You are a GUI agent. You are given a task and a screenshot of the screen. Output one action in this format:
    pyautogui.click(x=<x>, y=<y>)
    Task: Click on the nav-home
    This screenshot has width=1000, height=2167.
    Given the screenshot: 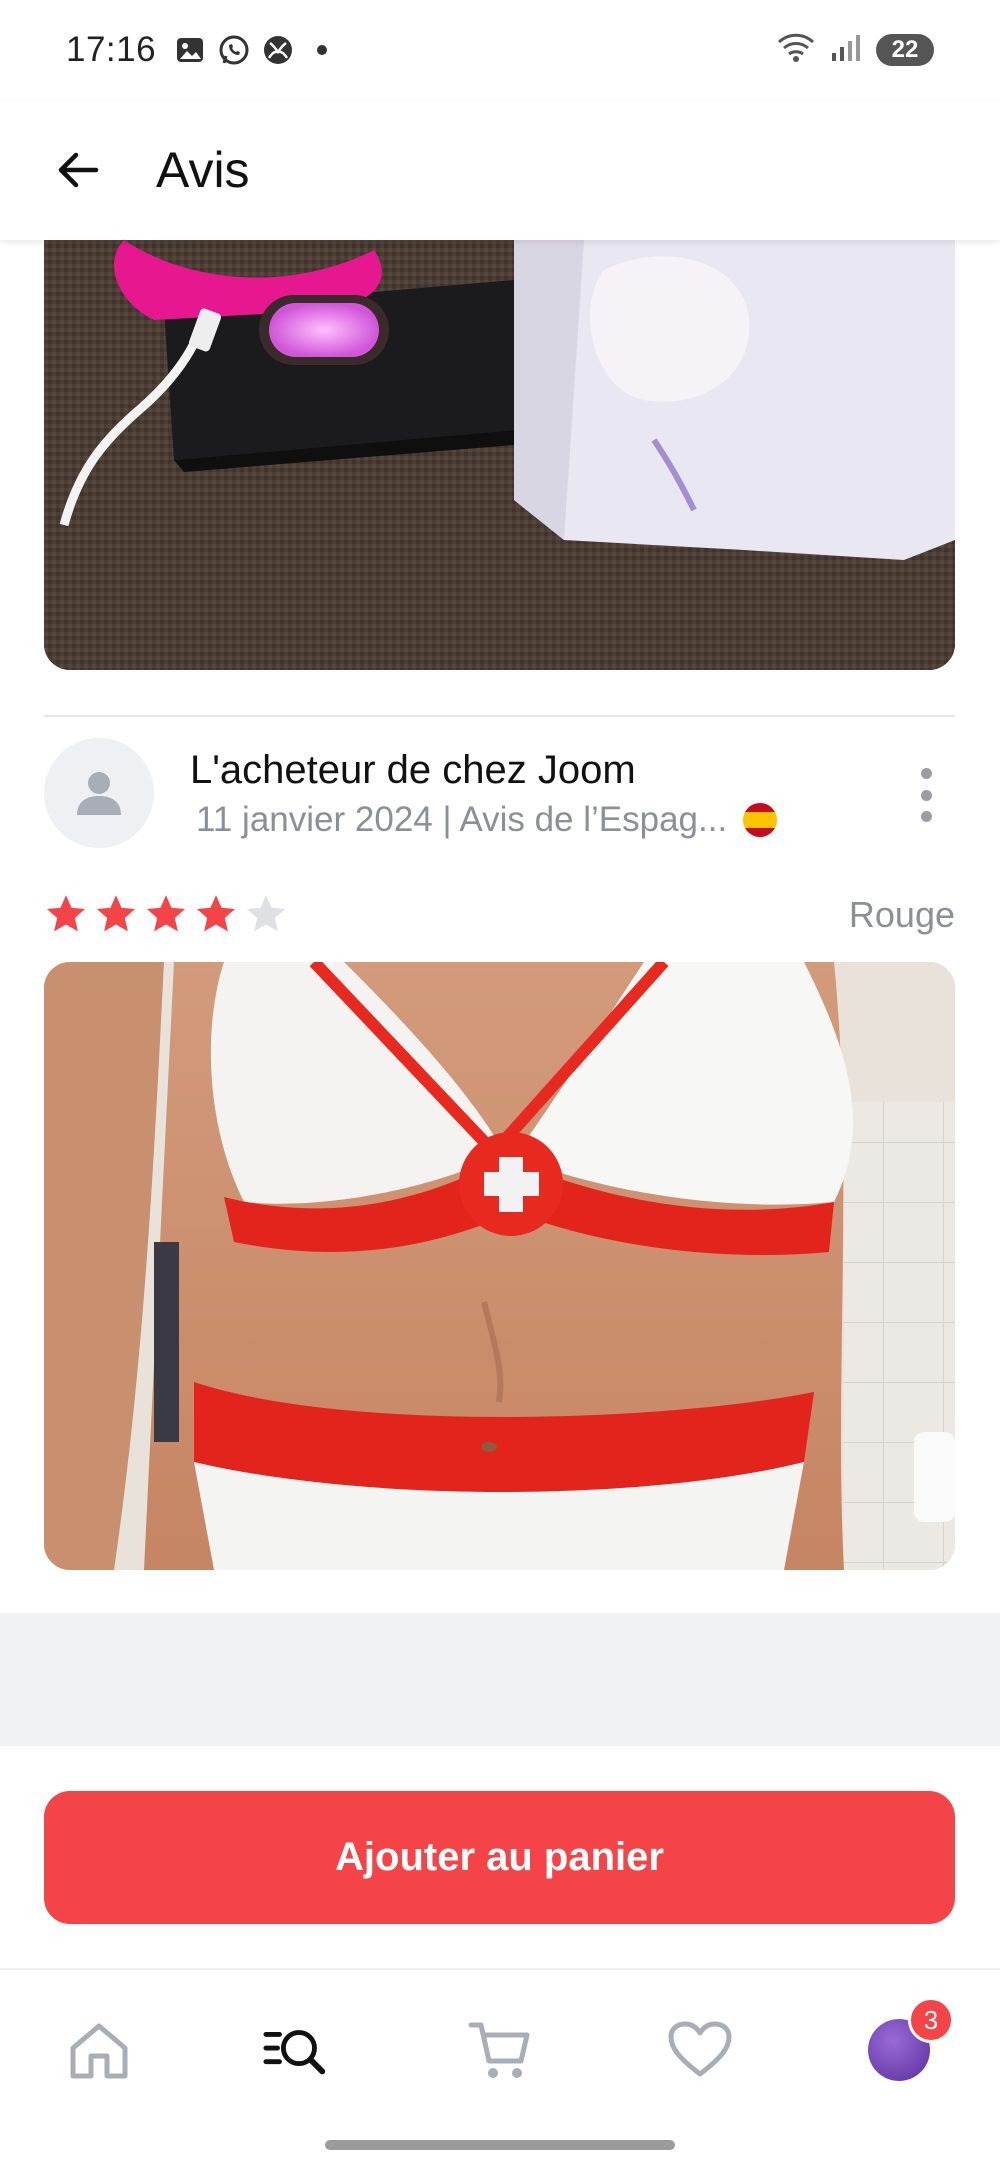 What is the action you would take?
    pyautogui.click(x=99, y=2050)
    